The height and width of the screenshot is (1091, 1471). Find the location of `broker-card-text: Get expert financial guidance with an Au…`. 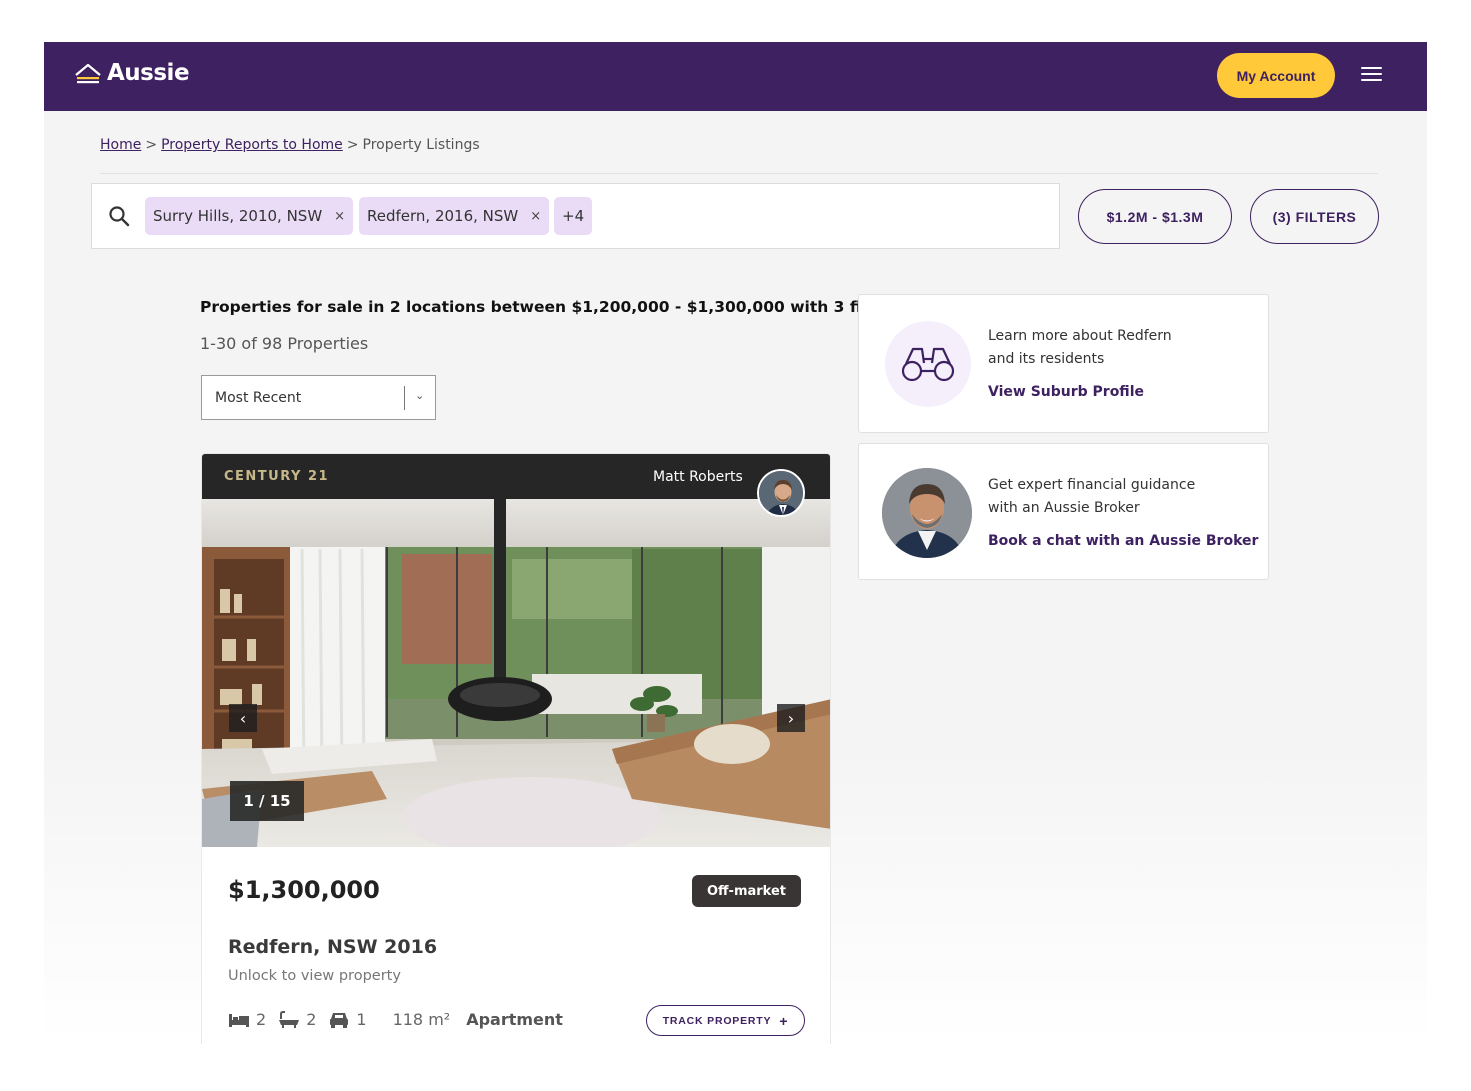

broker-card-text: Get expert financial guidance with an Au… is located at coordinates (1091, 497).